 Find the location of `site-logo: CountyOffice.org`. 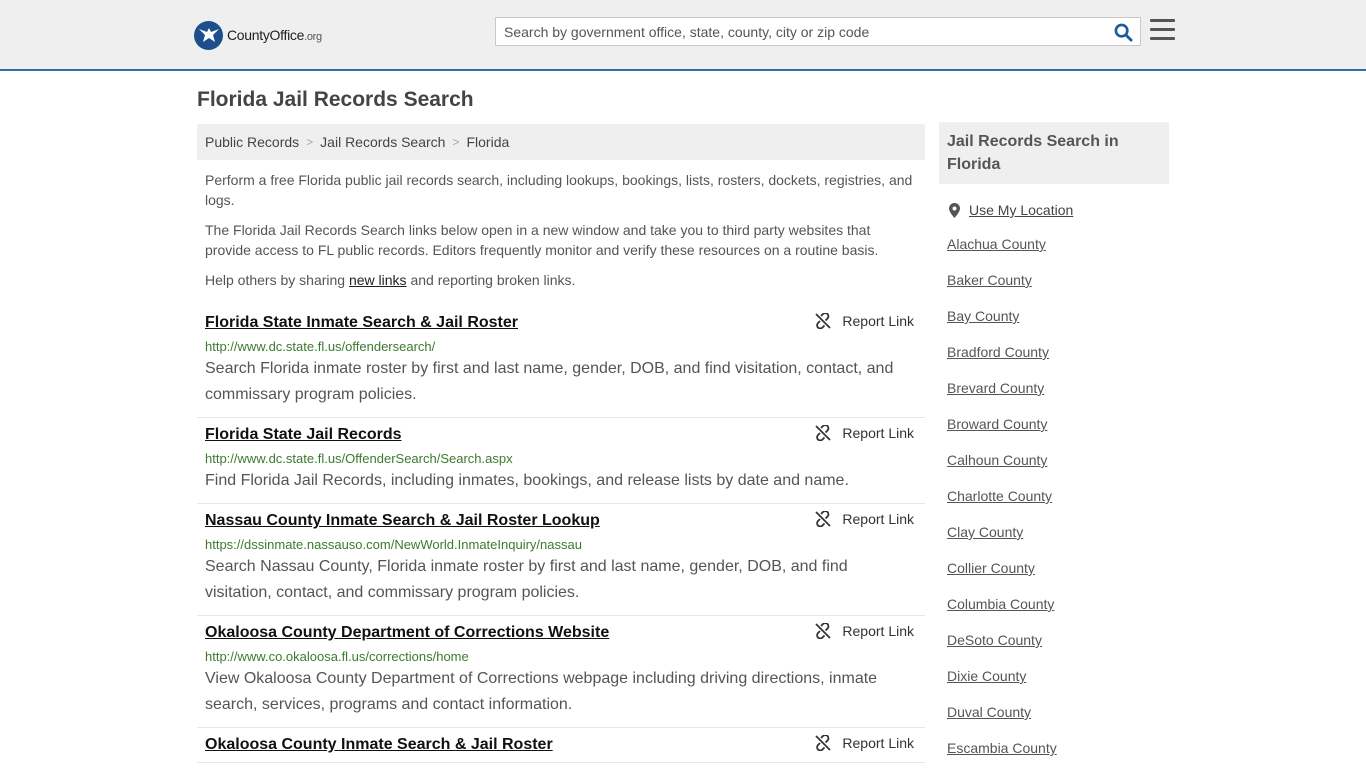

site-logo: CountyOffice.org is located at coordinates (258, 35).